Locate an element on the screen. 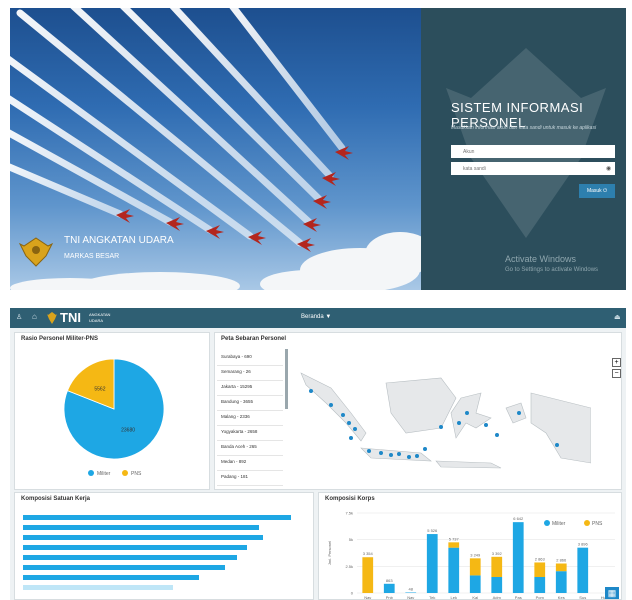  nav-menu-beranda: Beranda ▼ is located at coordinates (316, 317).